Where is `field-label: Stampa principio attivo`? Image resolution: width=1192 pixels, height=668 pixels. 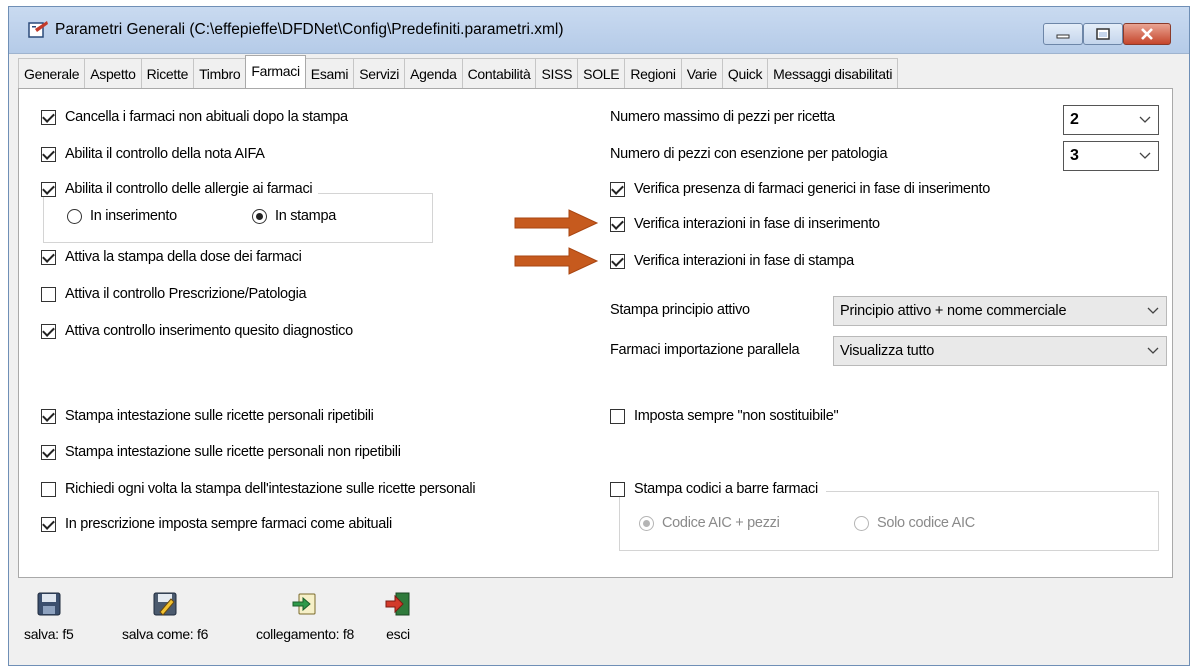 field-label: Stampa principio attivo is located at coordinates (680, 310).